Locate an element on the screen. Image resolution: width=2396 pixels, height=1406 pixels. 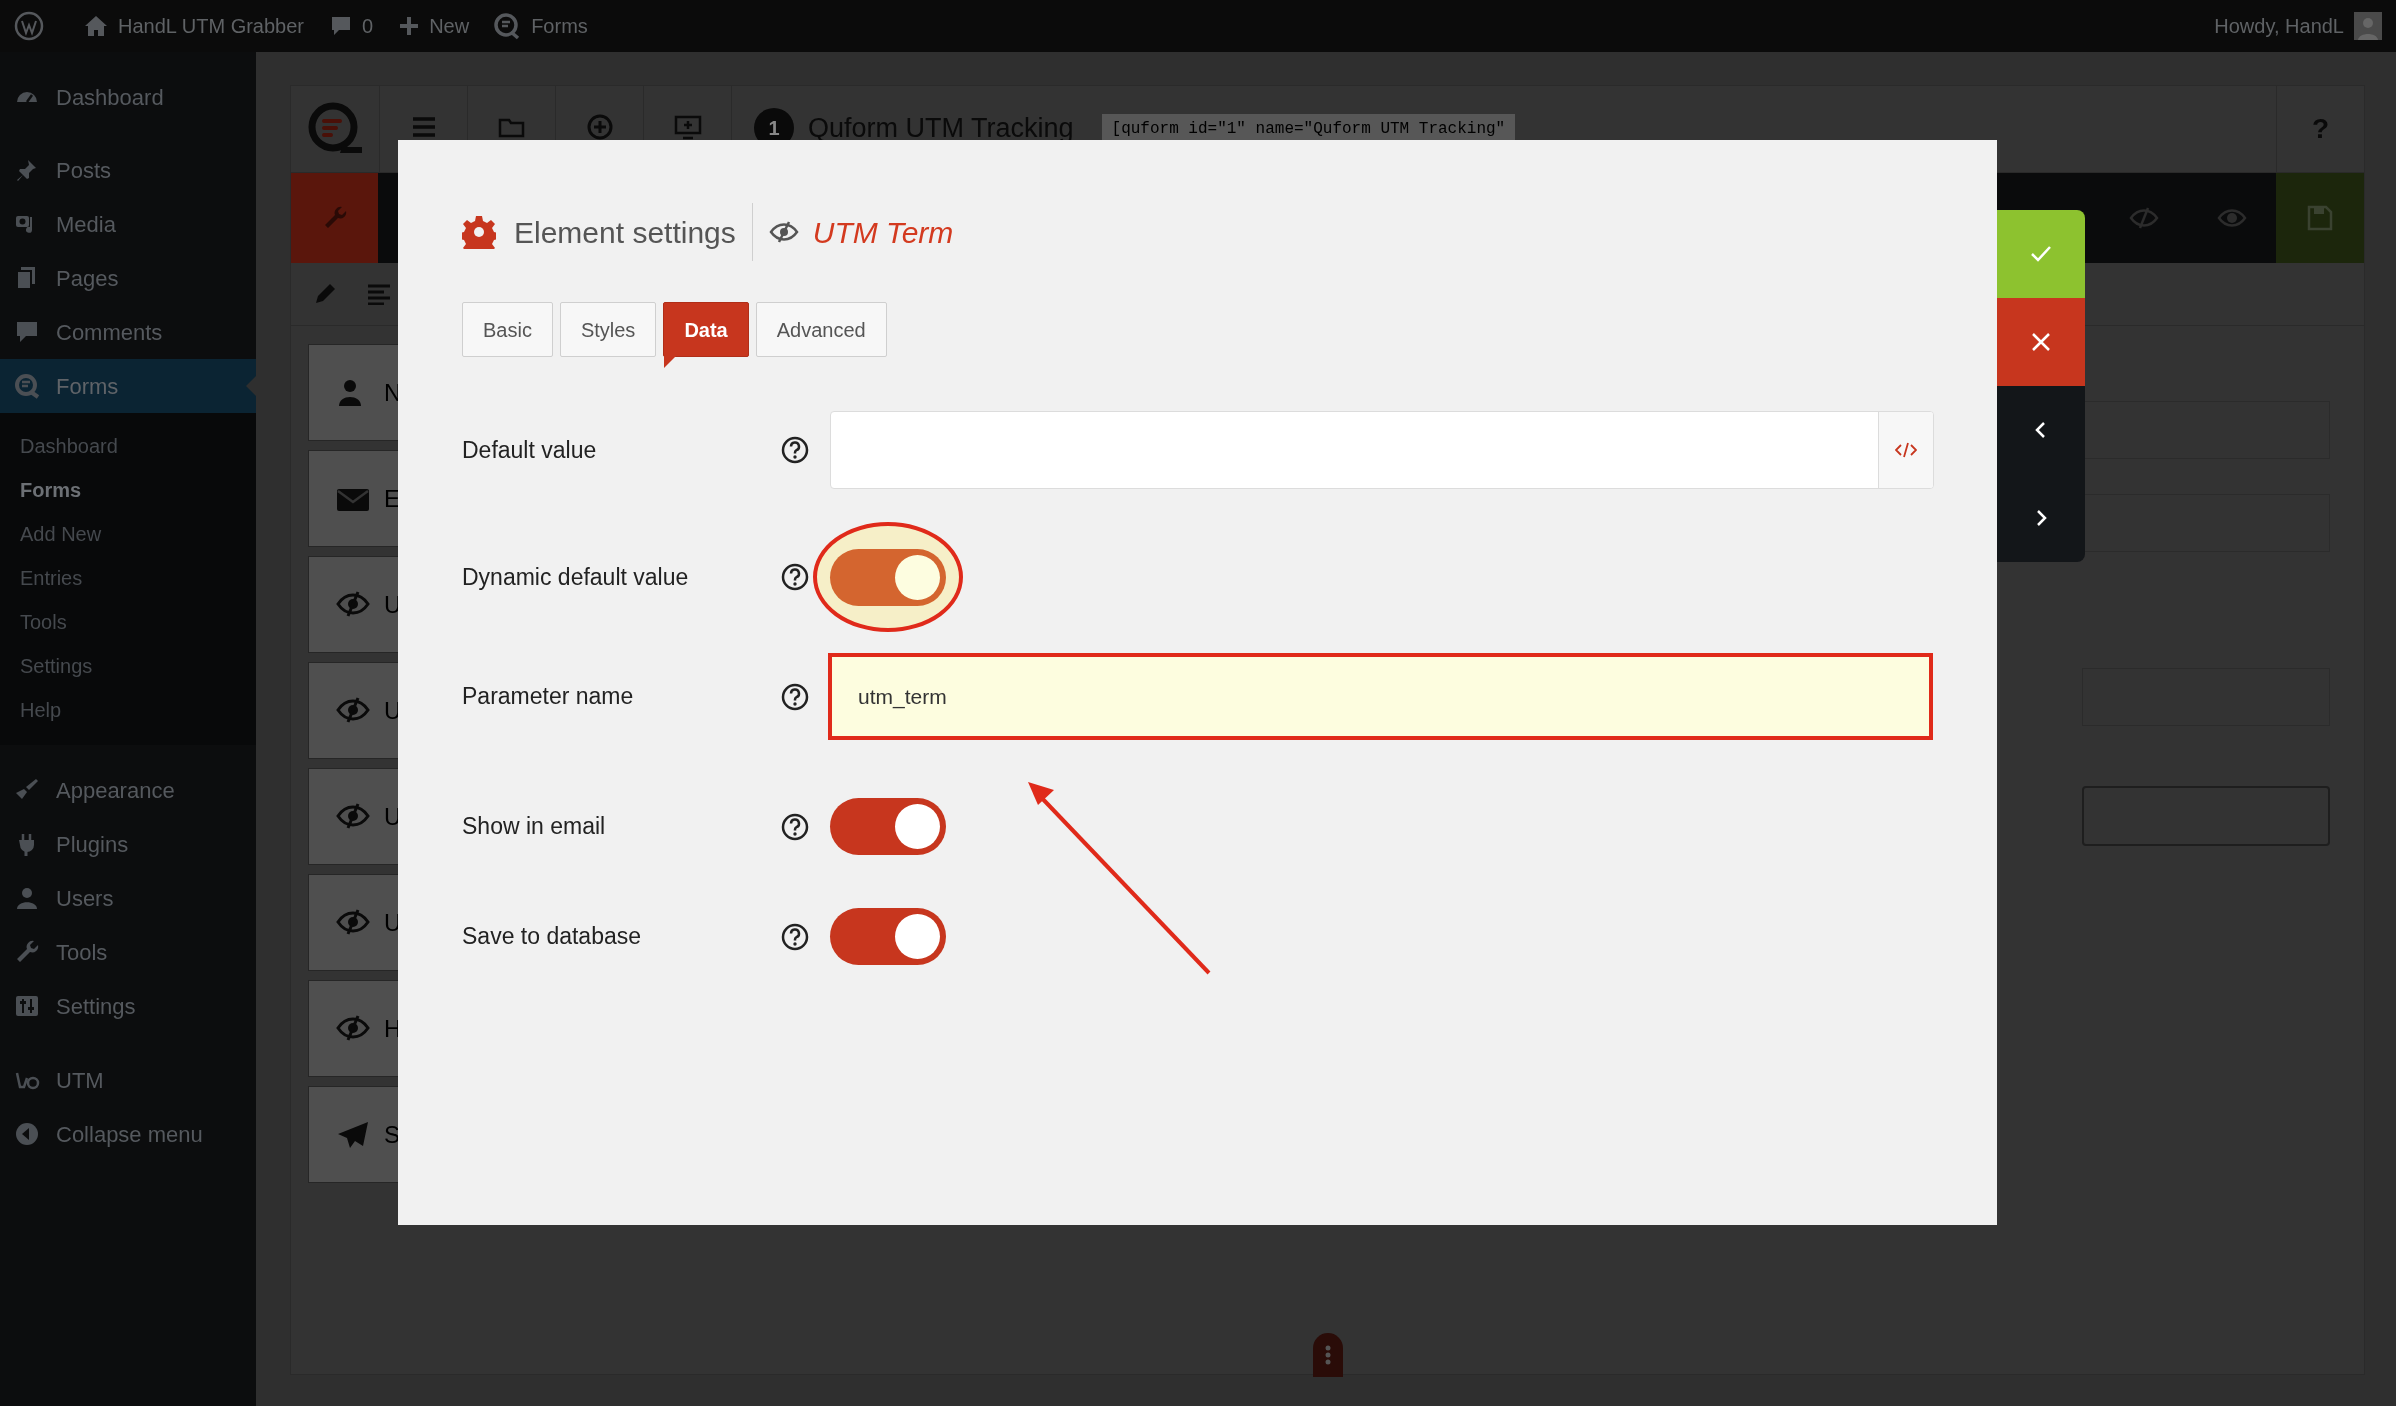
pointer-icon is located at coordinates (251, 386).